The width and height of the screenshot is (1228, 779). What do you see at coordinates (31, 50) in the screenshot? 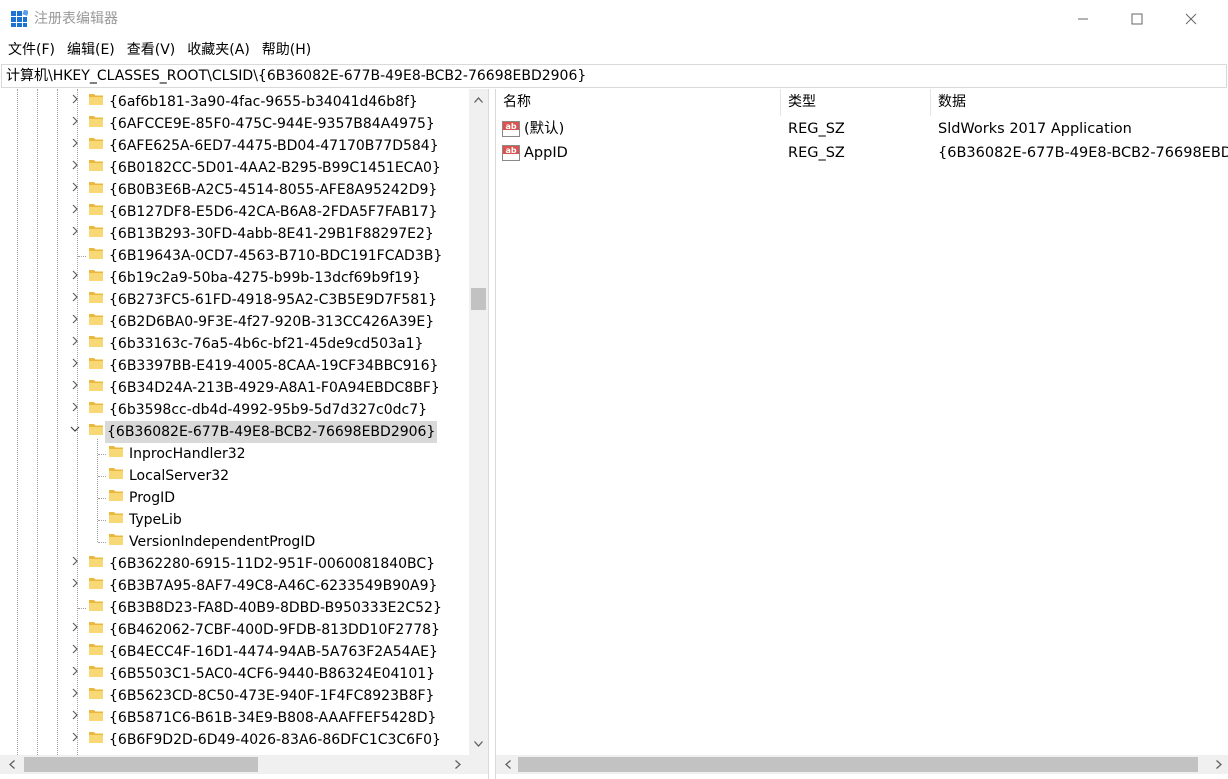
I see `menu-file: 文件(F)` at bounding box center [31, 50].